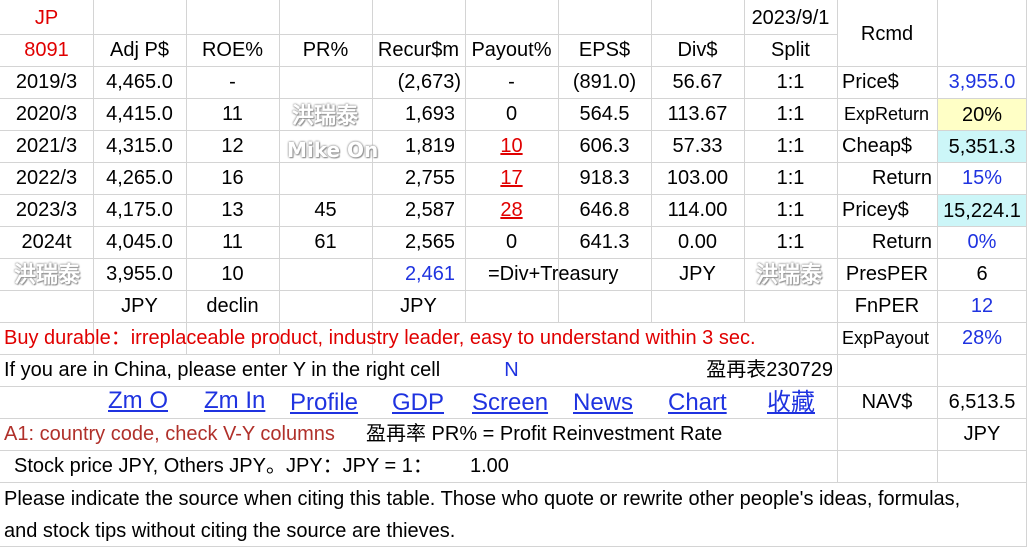 The height and width of the screenshot is (547, 1027). Describe the element at coordinates (697, 178) in the screenshot. I see `div-cell: 103.00` at that location.